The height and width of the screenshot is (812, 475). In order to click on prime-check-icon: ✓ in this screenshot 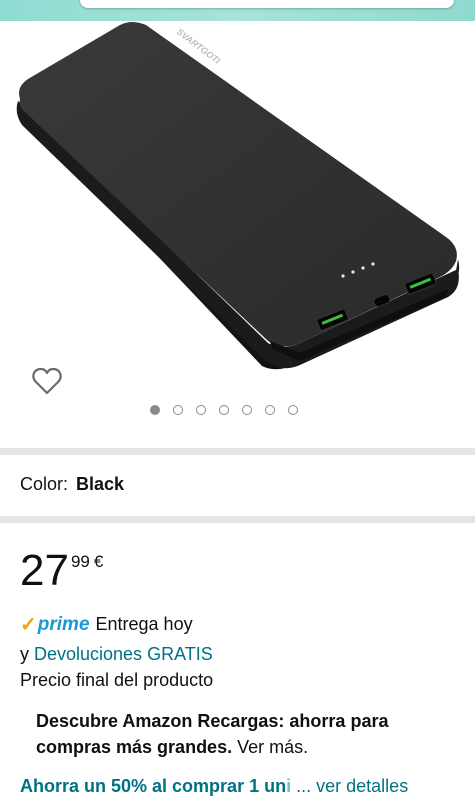, I will do `click(28, 625)`.